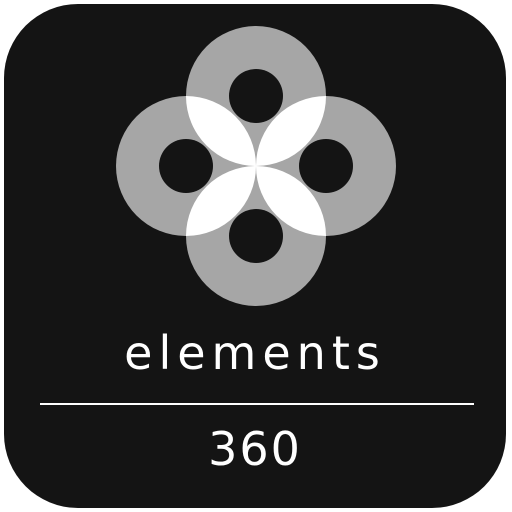  What do you see at coordinates (257, 404) in the screenshot?
I see `divider` at bounding box center [257, 404].